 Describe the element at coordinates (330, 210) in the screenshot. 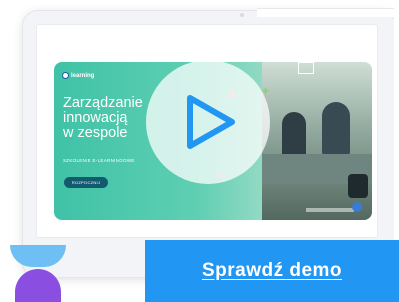

I see `photo-caption` at that location.